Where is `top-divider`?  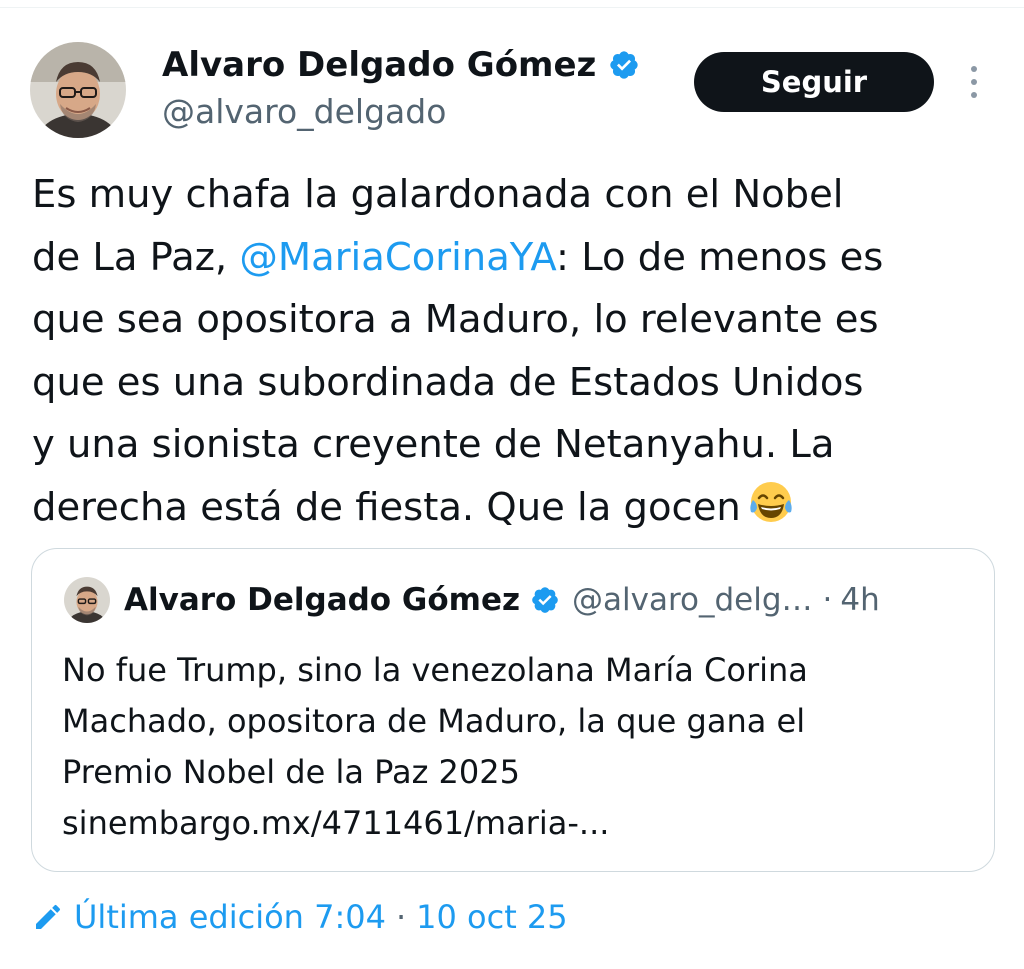 top-divider is located at coordinates (512, 4).